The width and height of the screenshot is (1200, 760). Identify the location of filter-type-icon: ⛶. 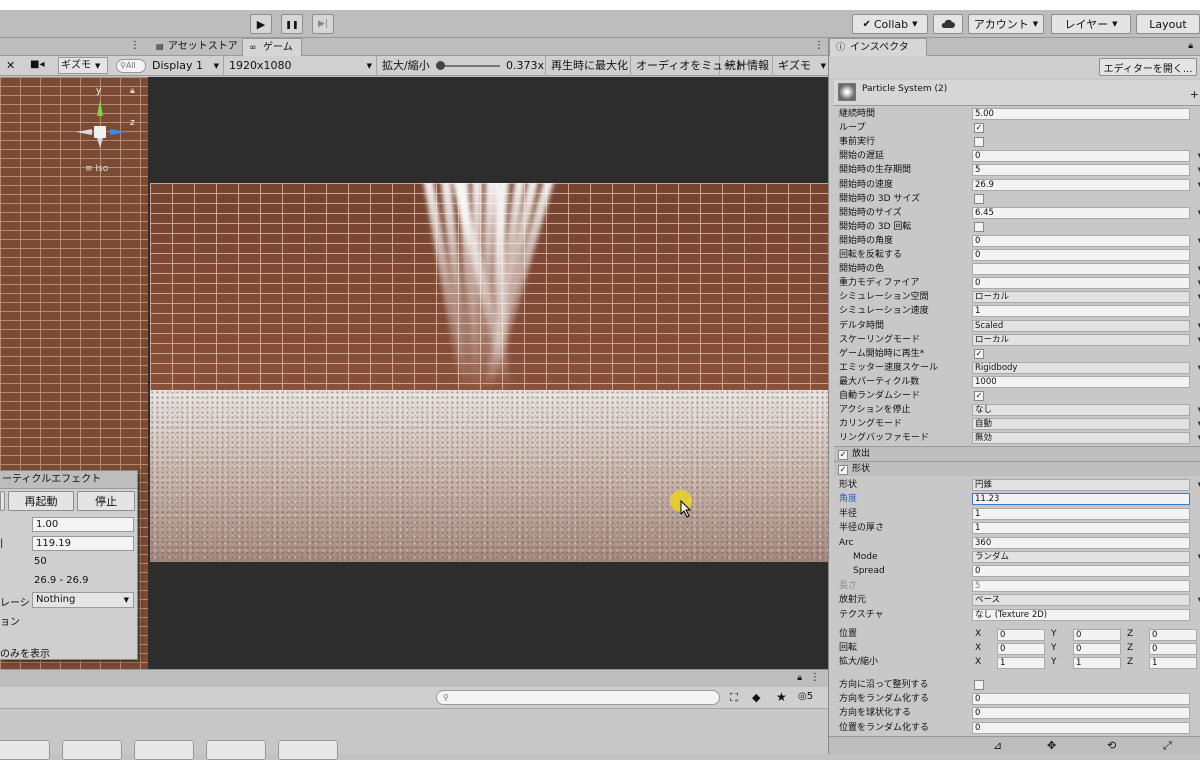
(734, 698).